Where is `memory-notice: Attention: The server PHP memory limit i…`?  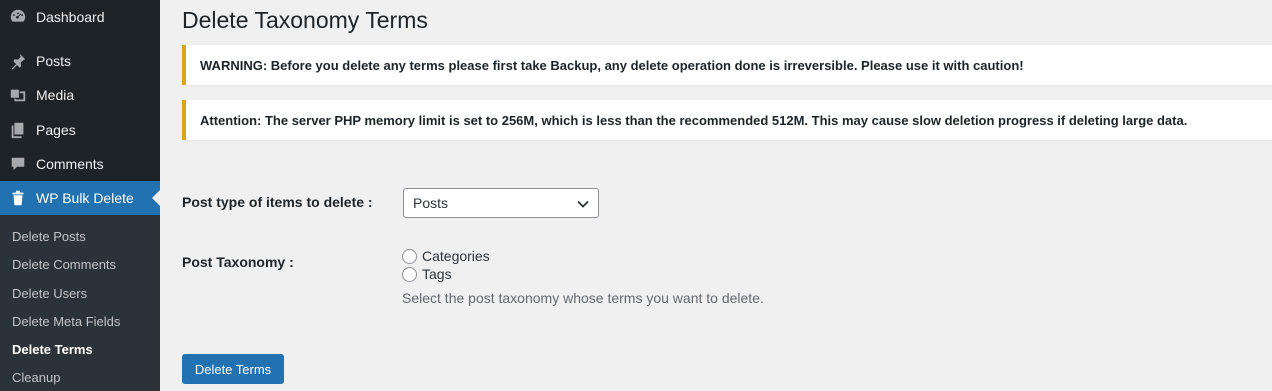 memory-notice: Attention: The server PHP memory limit i… is located at coordinates (727, 120).